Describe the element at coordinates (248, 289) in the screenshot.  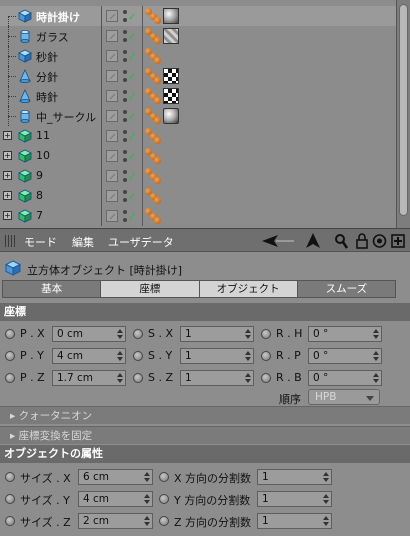
I see `tab-object: オブジェクト` at that location.